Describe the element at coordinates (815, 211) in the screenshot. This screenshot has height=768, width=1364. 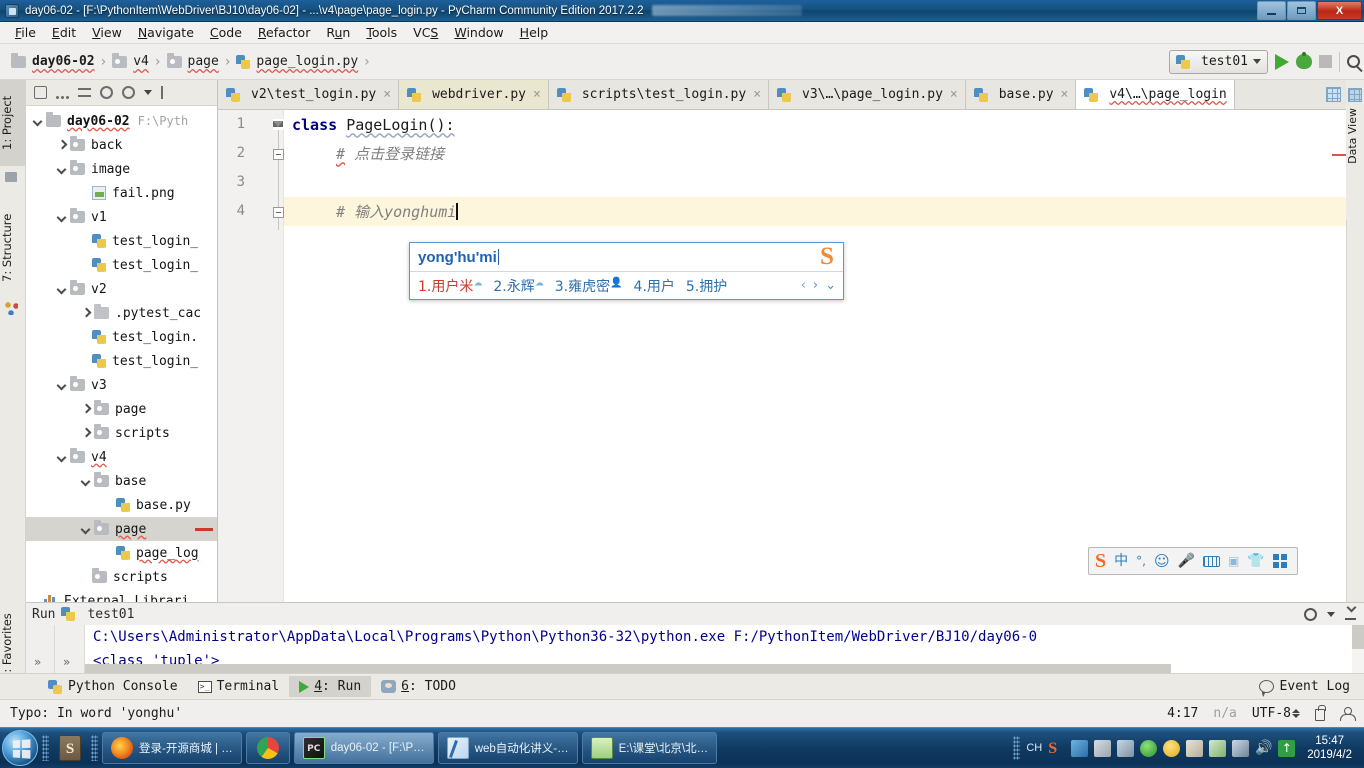
I see `code-line-4: # 输入yonghumi` at that location.